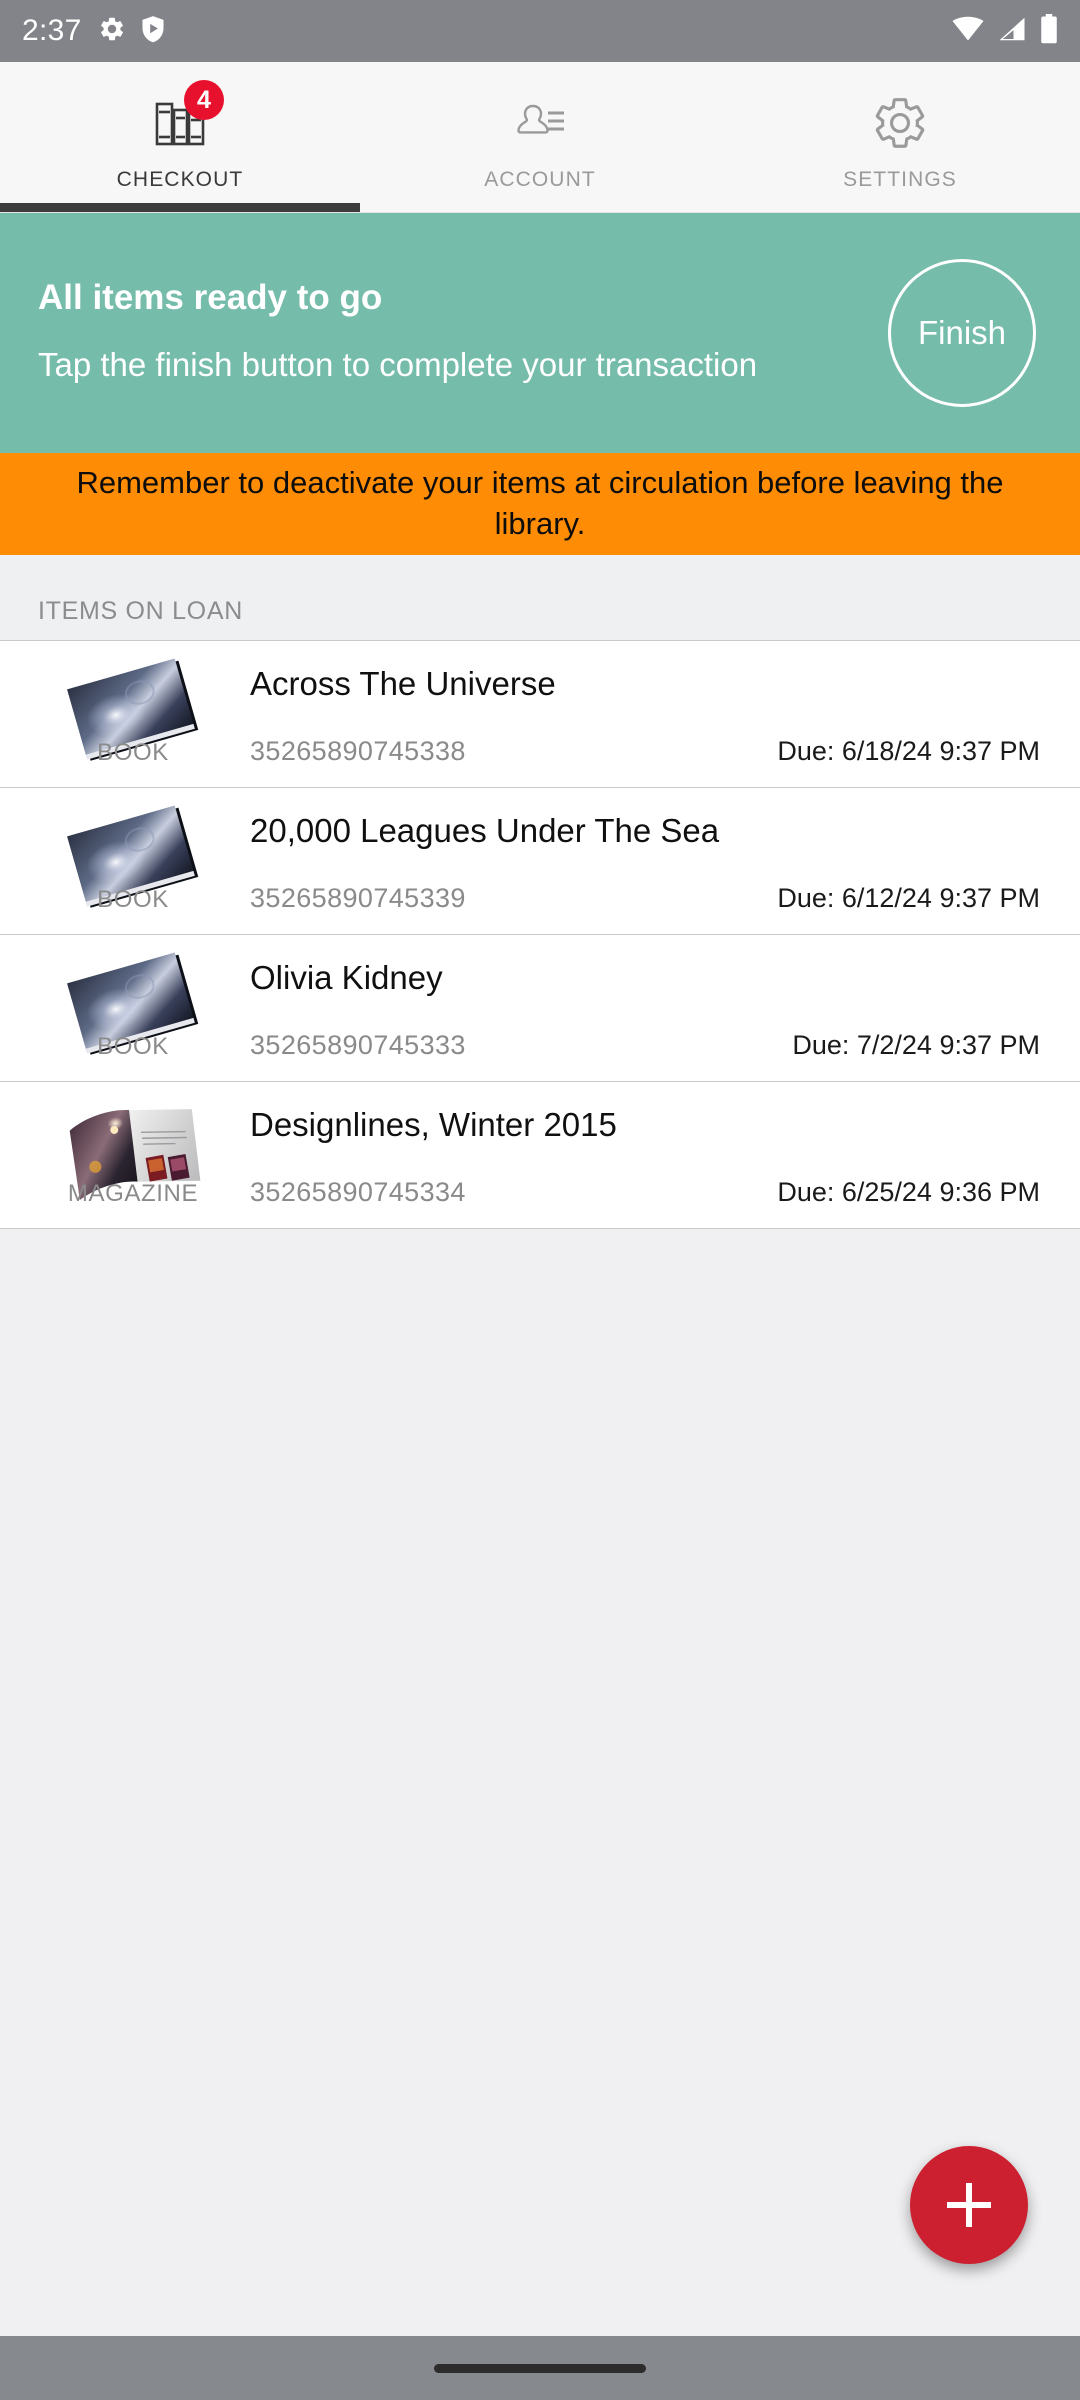  Describe the element at coordinates (140, 611) in the screenshot. I see `items-on-loan-label: ITEMS ON LOAN` at that location.